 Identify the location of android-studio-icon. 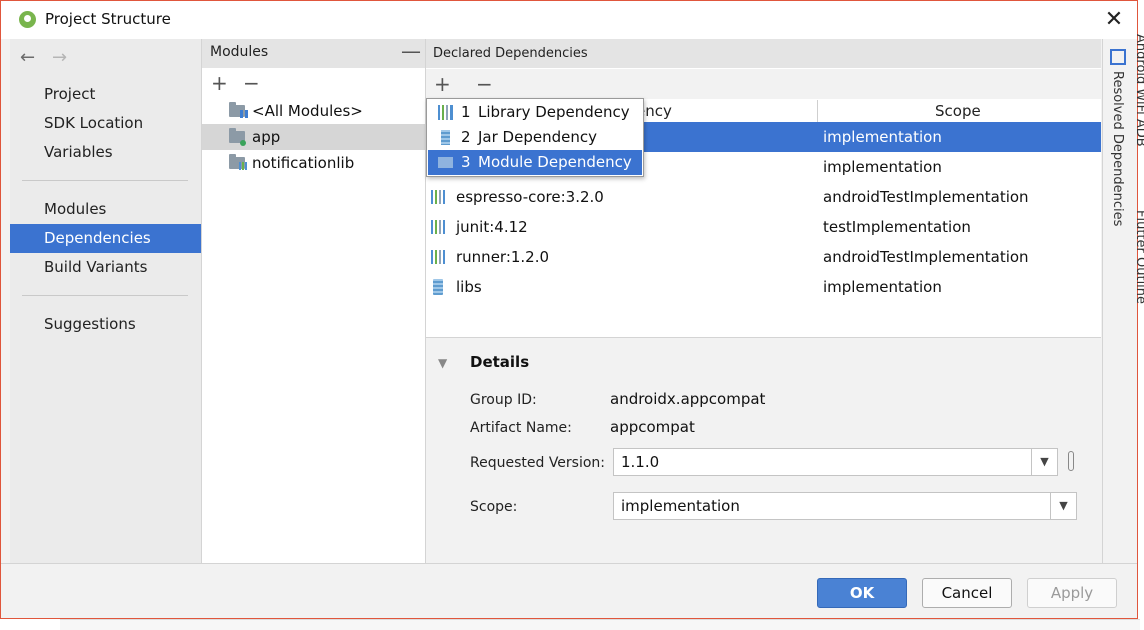
(27, 19).